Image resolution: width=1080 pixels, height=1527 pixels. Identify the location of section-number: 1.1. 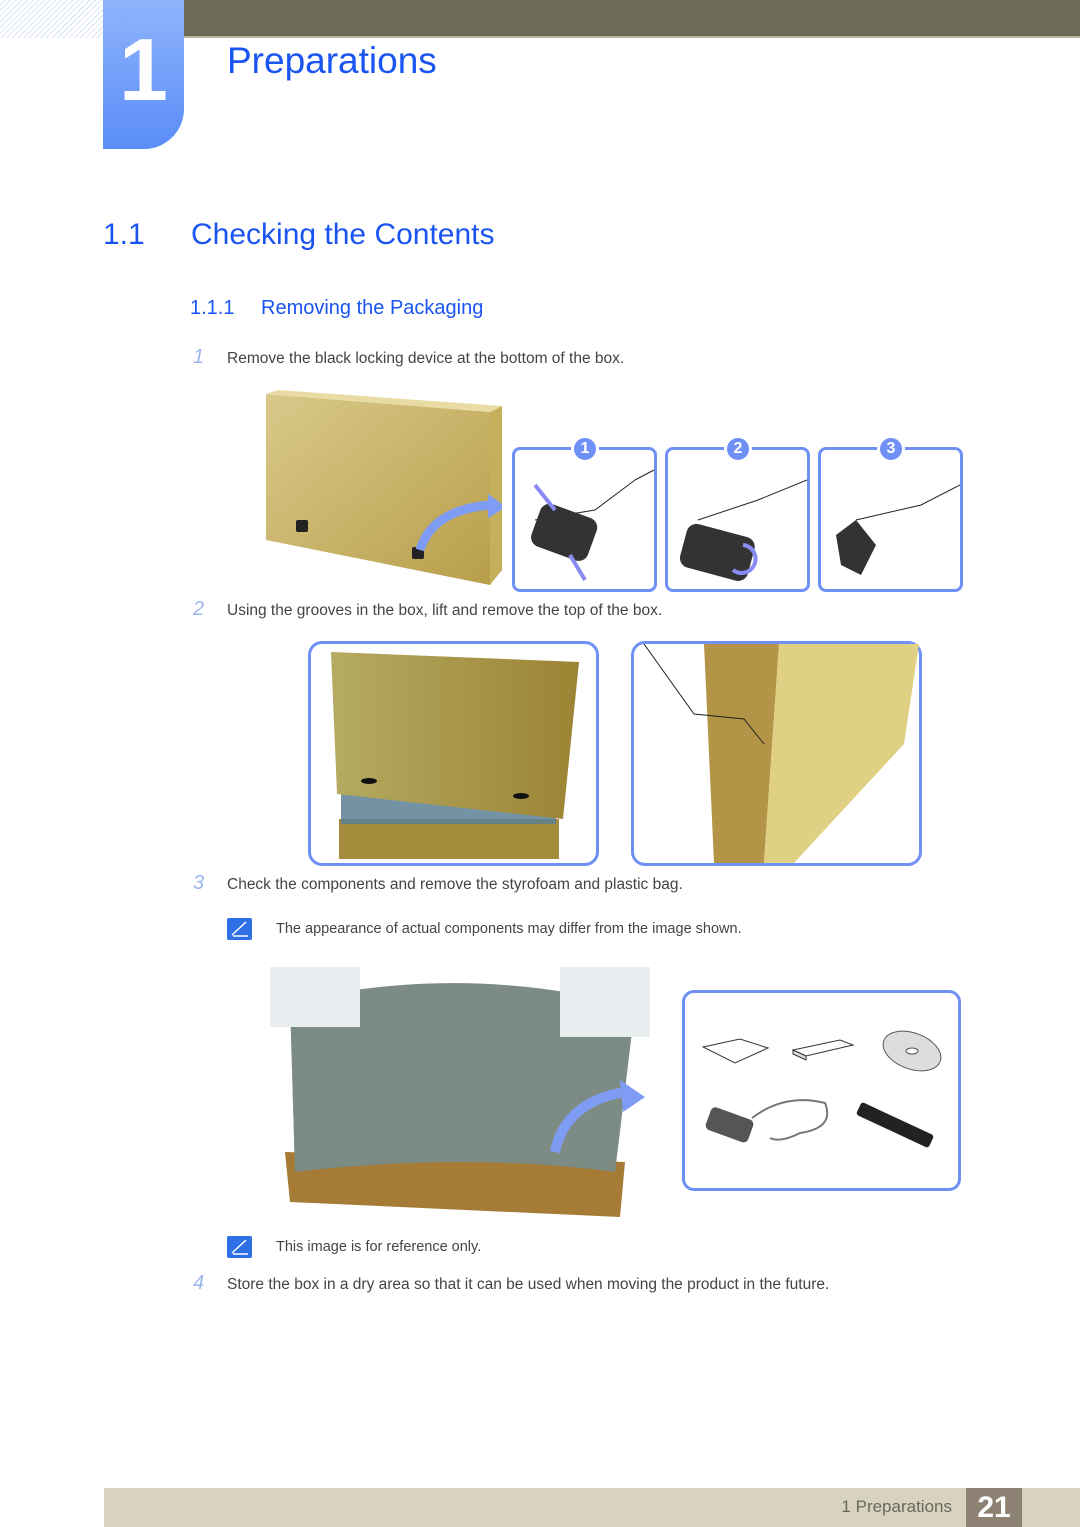
(124, 234).